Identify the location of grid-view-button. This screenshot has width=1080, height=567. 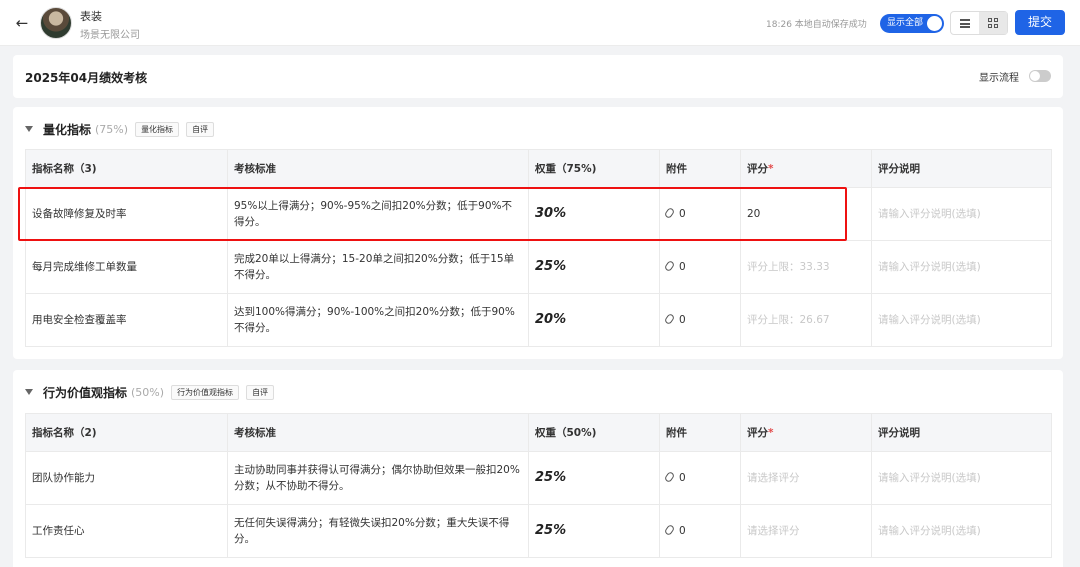
(993, 23).